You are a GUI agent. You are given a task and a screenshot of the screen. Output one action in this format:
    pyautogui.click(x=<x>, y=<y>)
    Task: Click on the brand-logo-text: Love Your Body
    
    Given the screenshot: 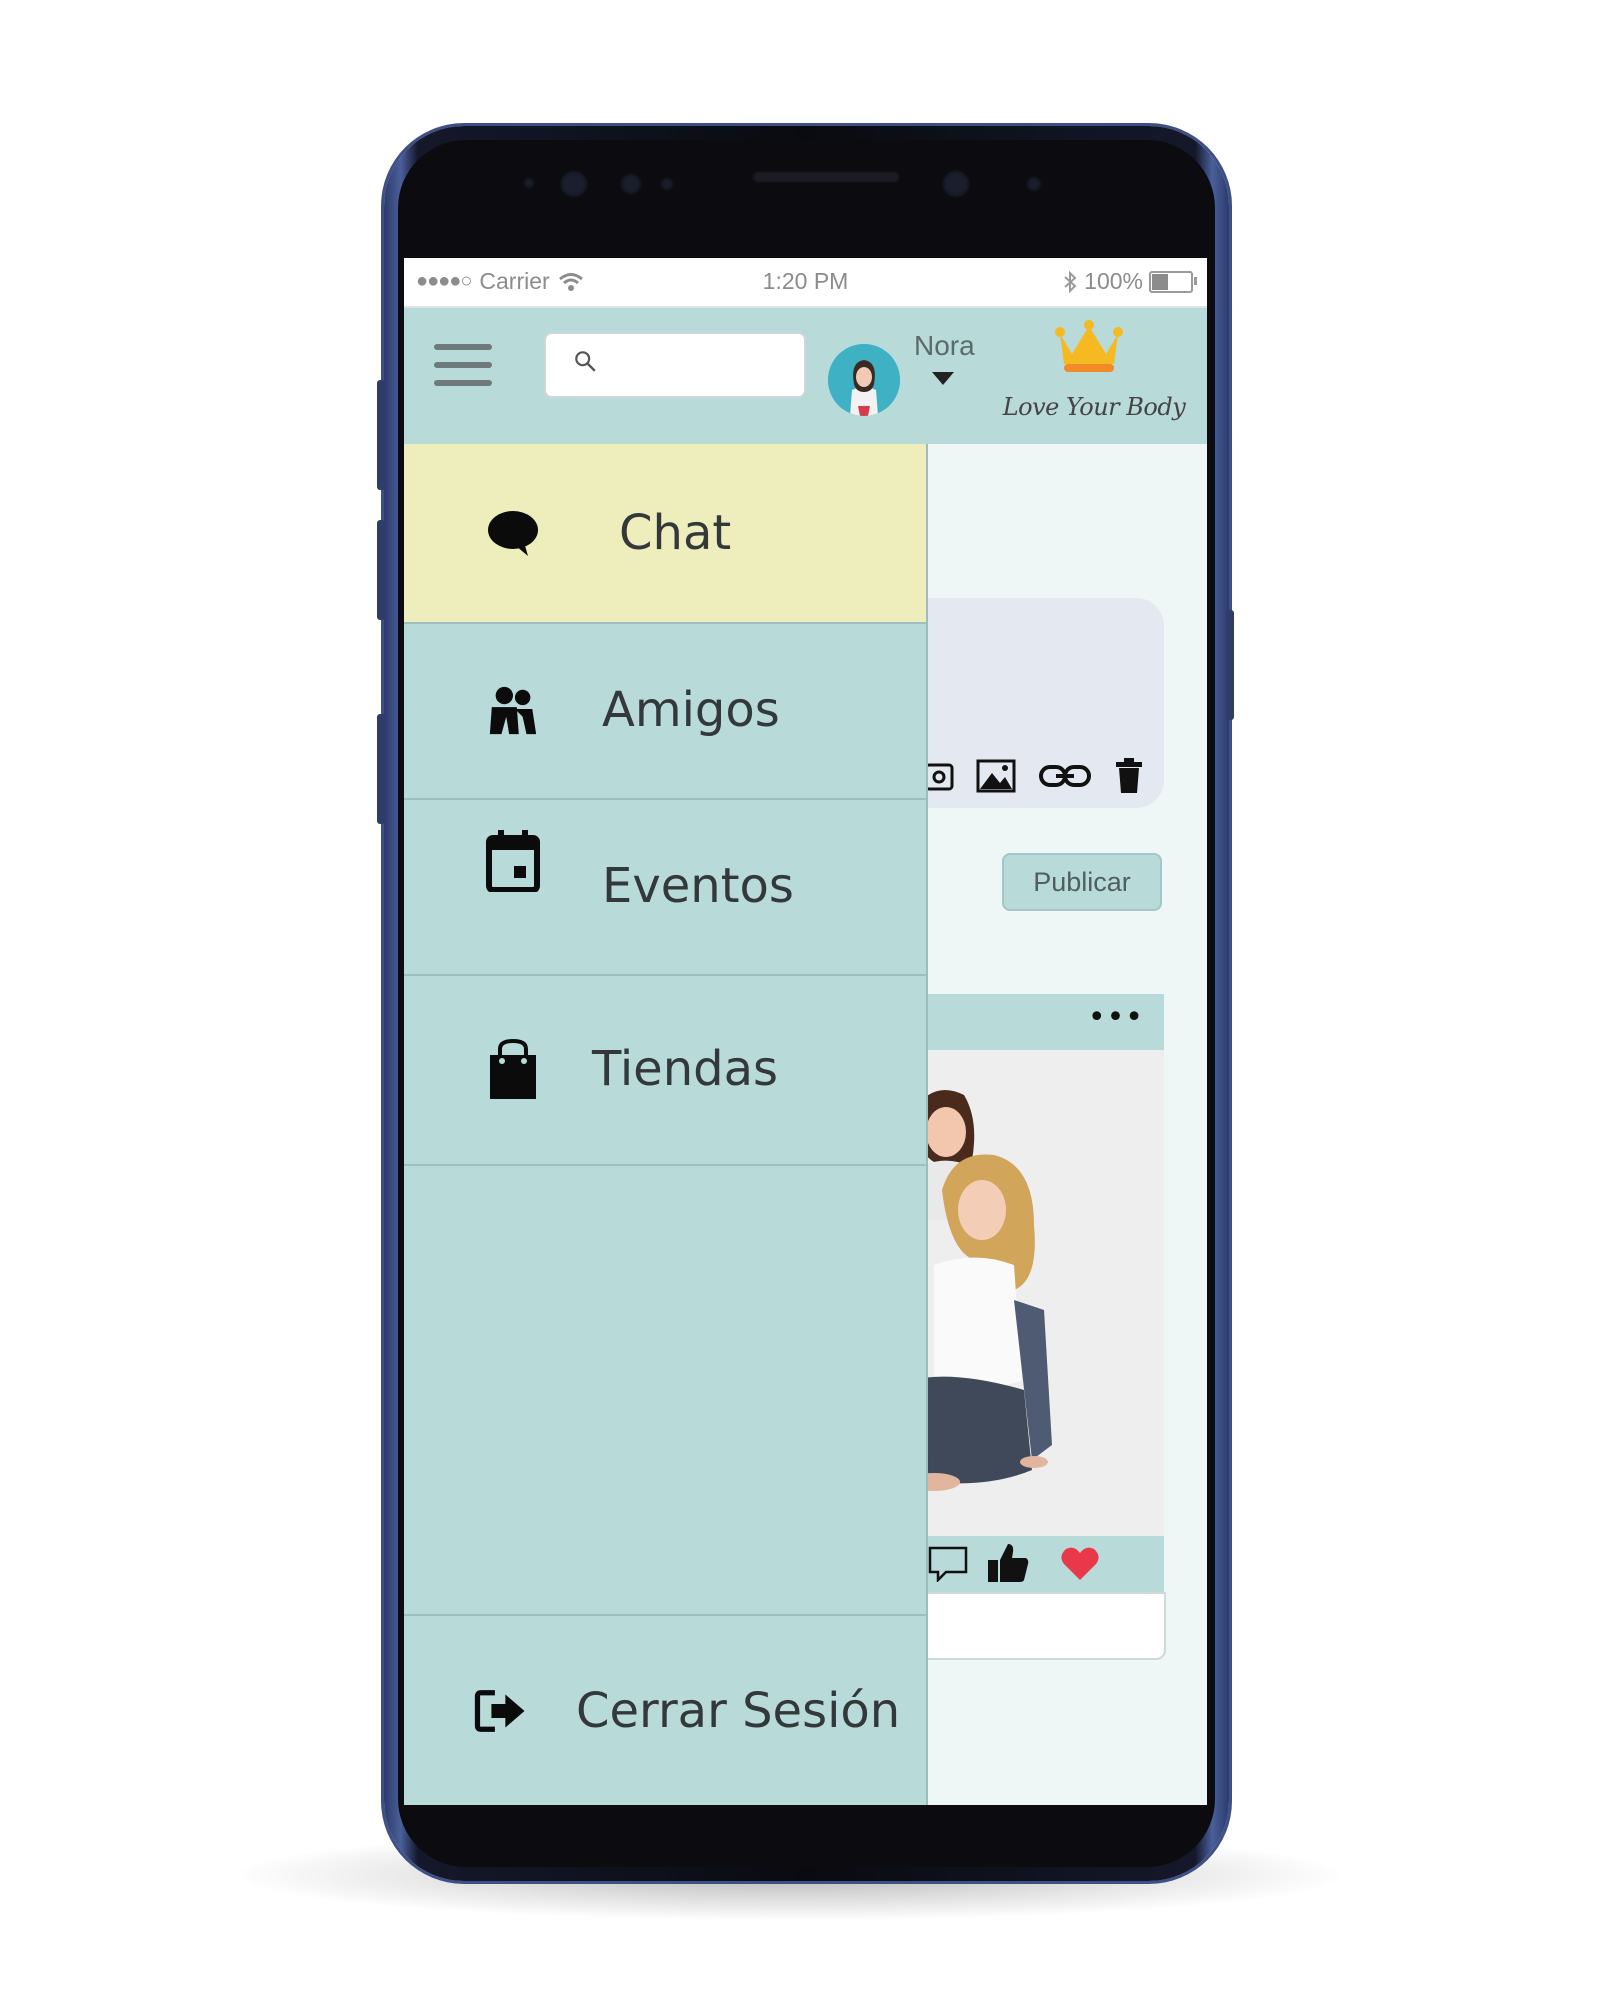 What is the action you would take?
    pyautogui.click(x=1094, y=407)
    